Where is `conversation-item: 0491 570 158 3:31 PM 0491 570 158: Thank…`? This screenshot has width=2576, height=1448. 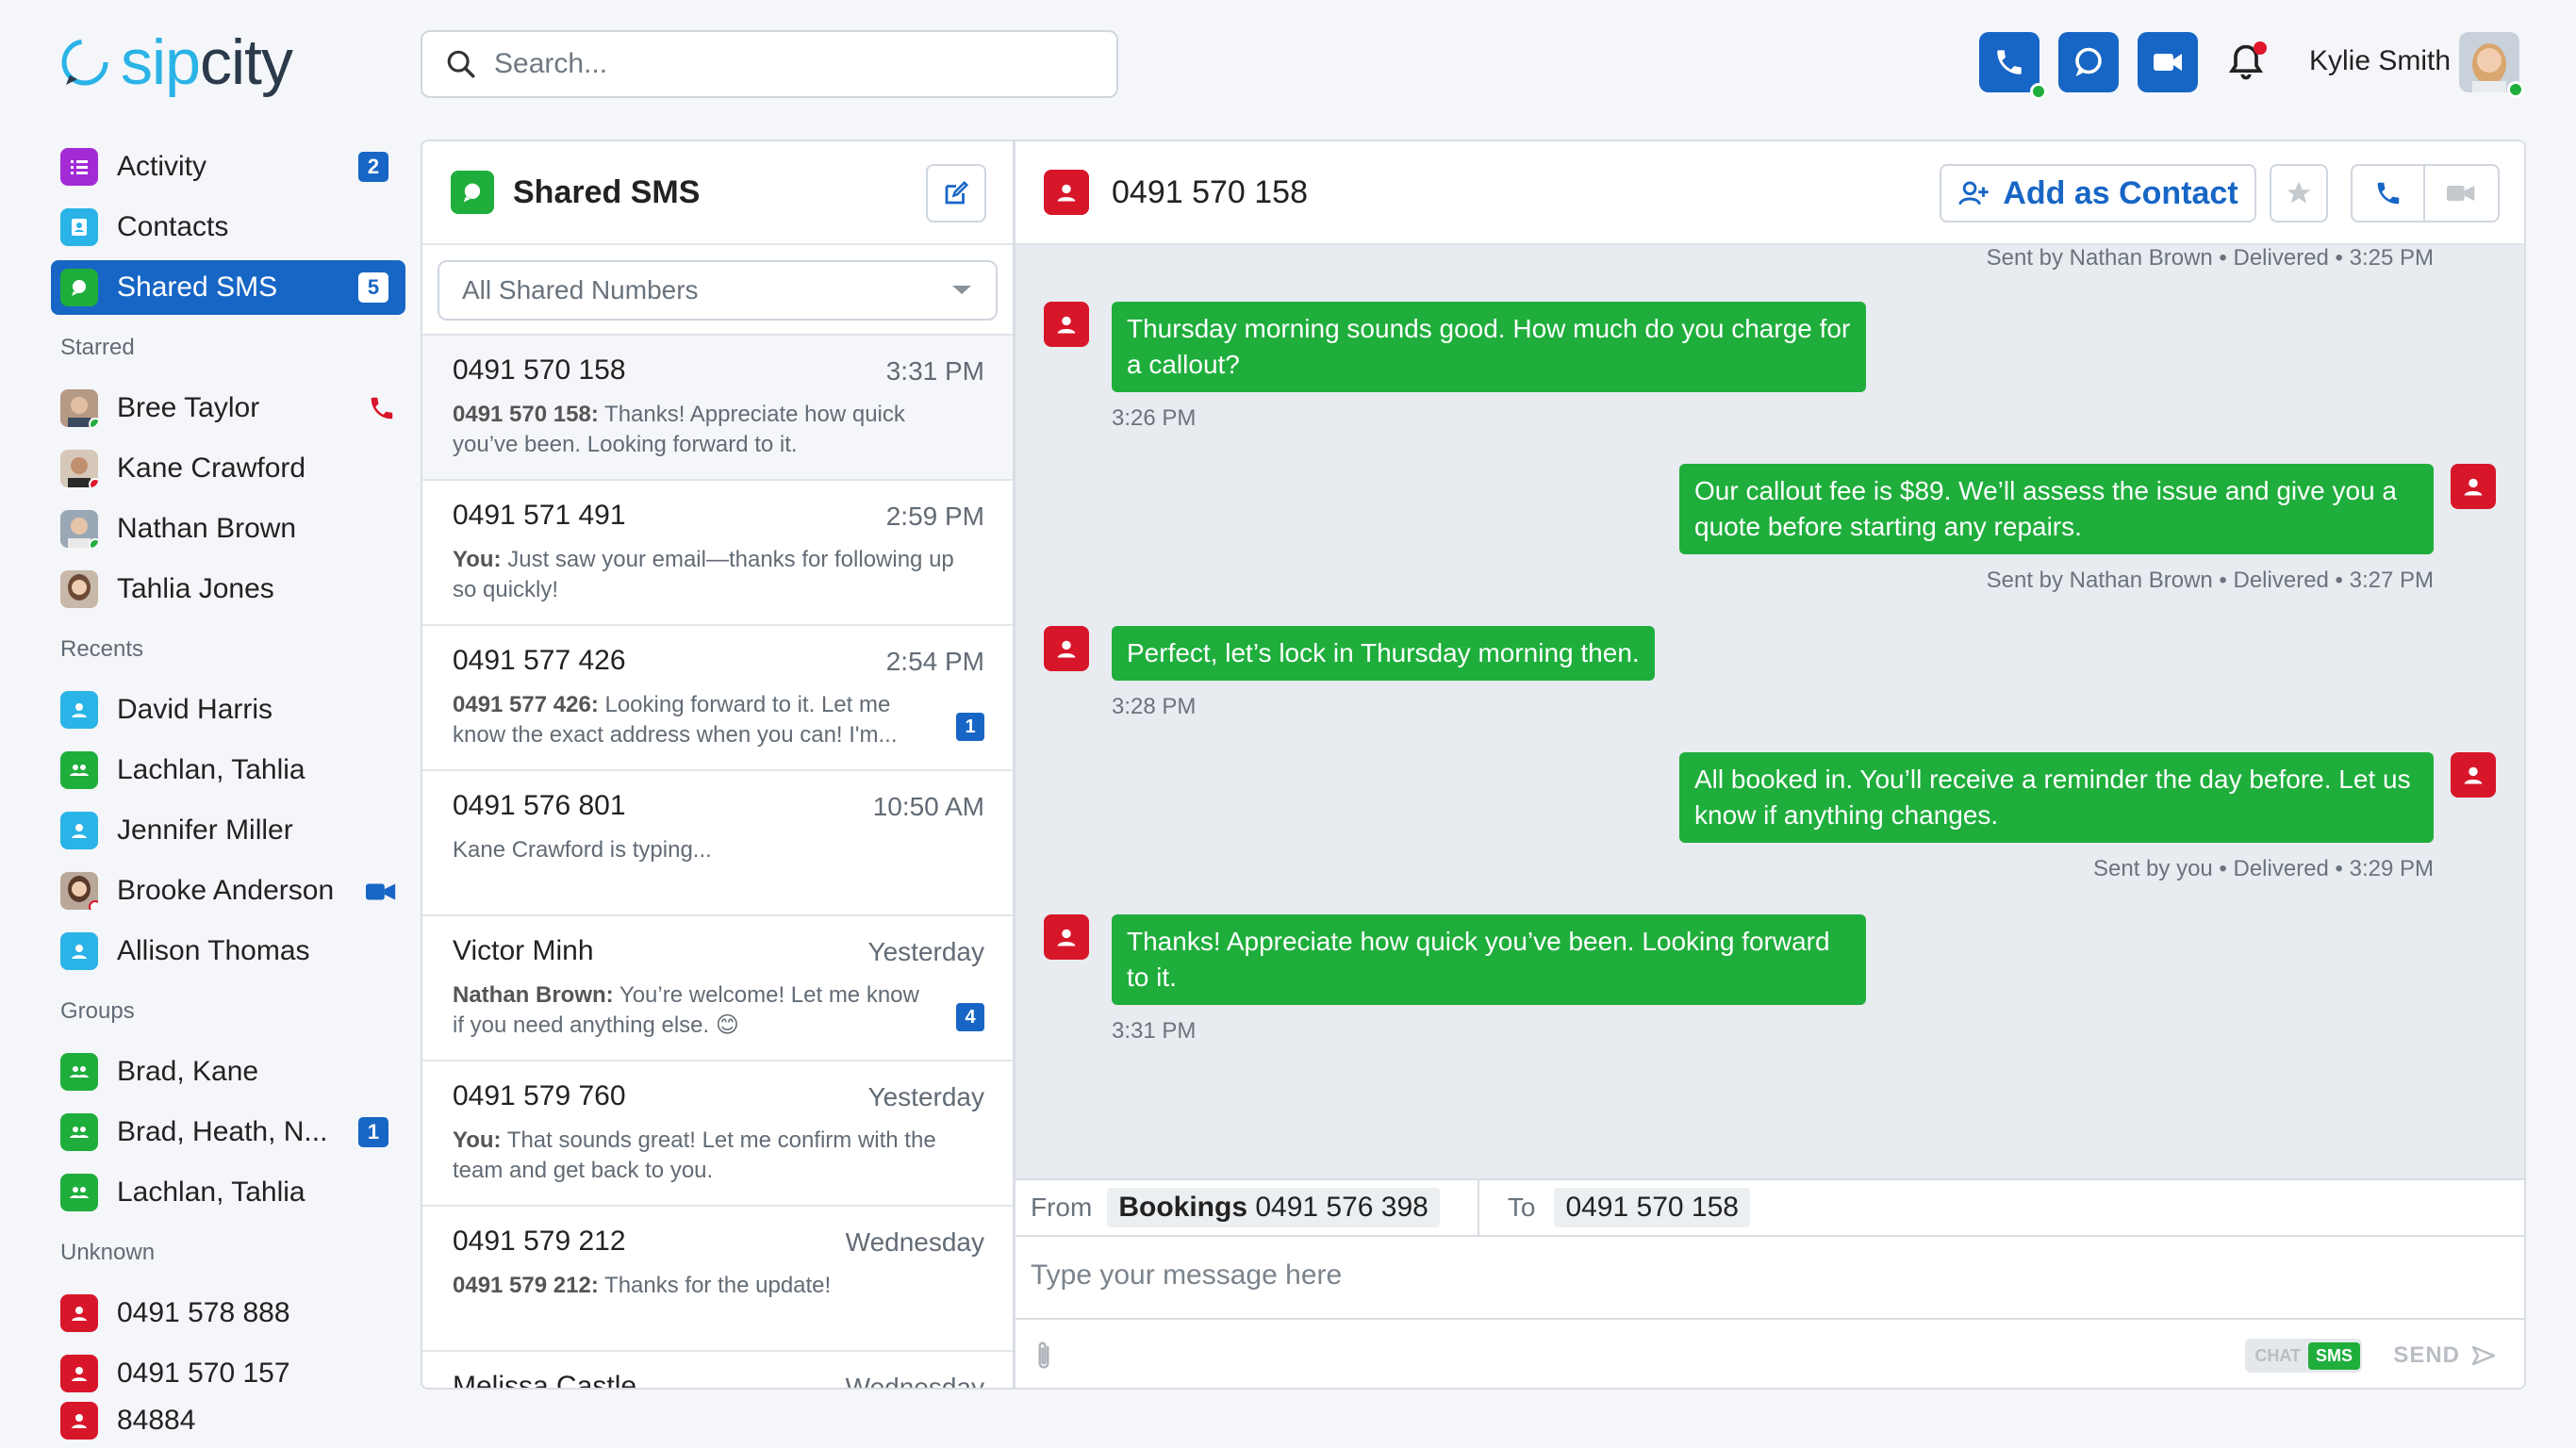 conversation-item: 0491 570 158 3:31 PM 0491 570 158: Thank… is located at coordinates (717, 406).